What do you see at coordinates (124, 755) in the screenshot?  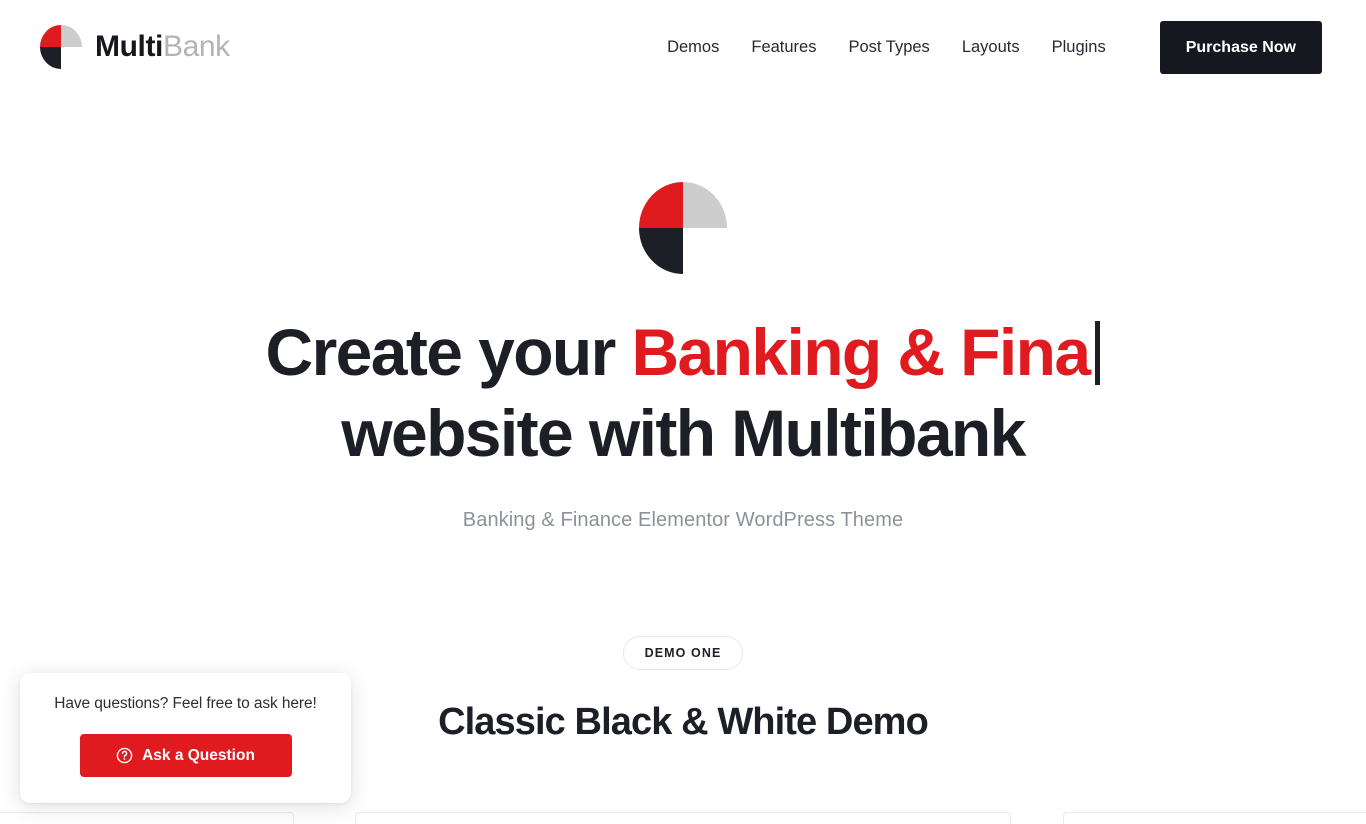 I see `question-circle-icon` at bounding box center [124, 755].